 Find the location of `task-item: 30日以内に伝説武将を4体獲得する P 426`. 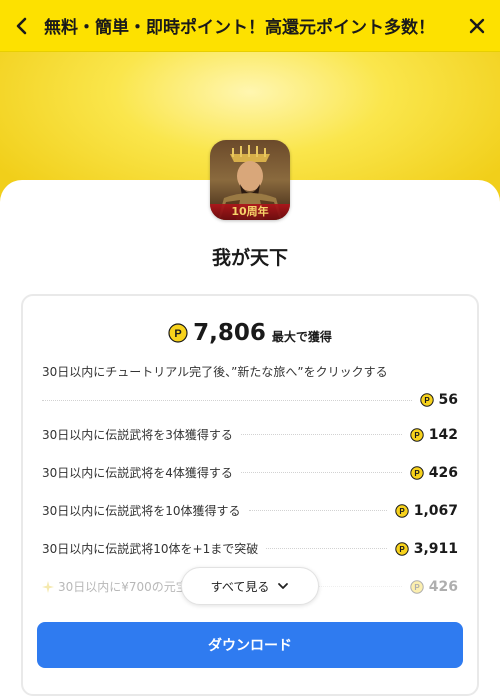

task-item: 30日以内に伝説武将を4体獲得する P 426 is located at coordinates (250, 472).